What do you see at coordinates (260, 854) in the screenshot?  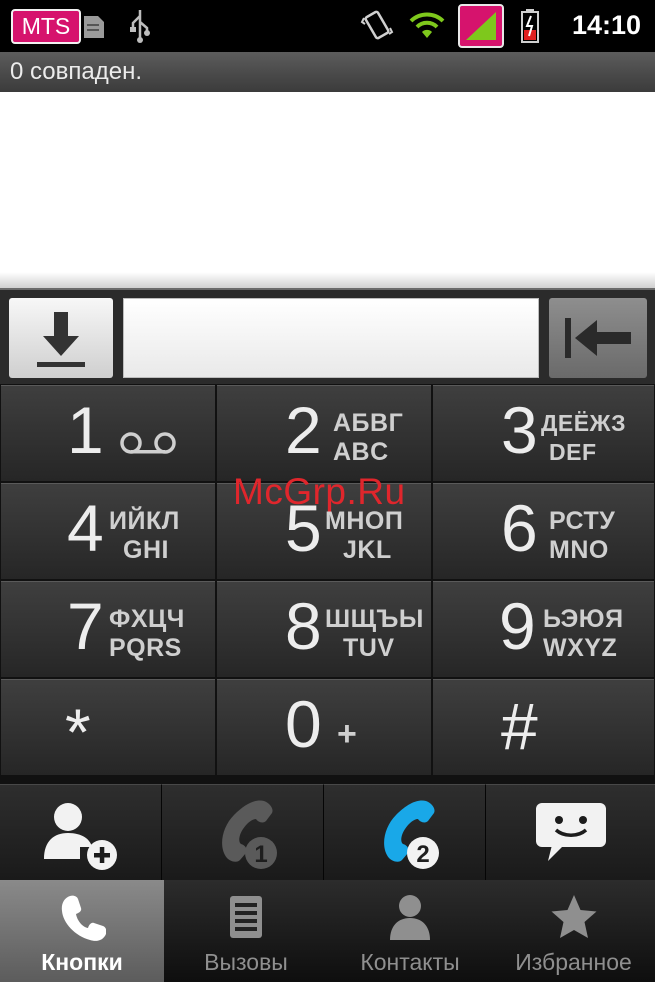 I see `sim1-badge: 1` at bounding box center [260, 854].